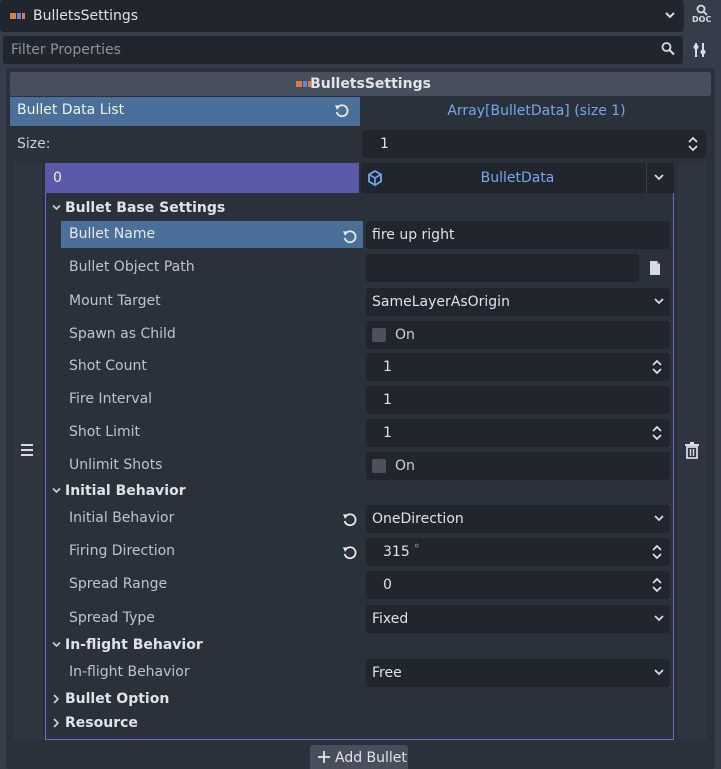  Describe the element at coordinates (343, 50) in the screenshot. I see `filter-properties-input: Filter Properties` at that location.